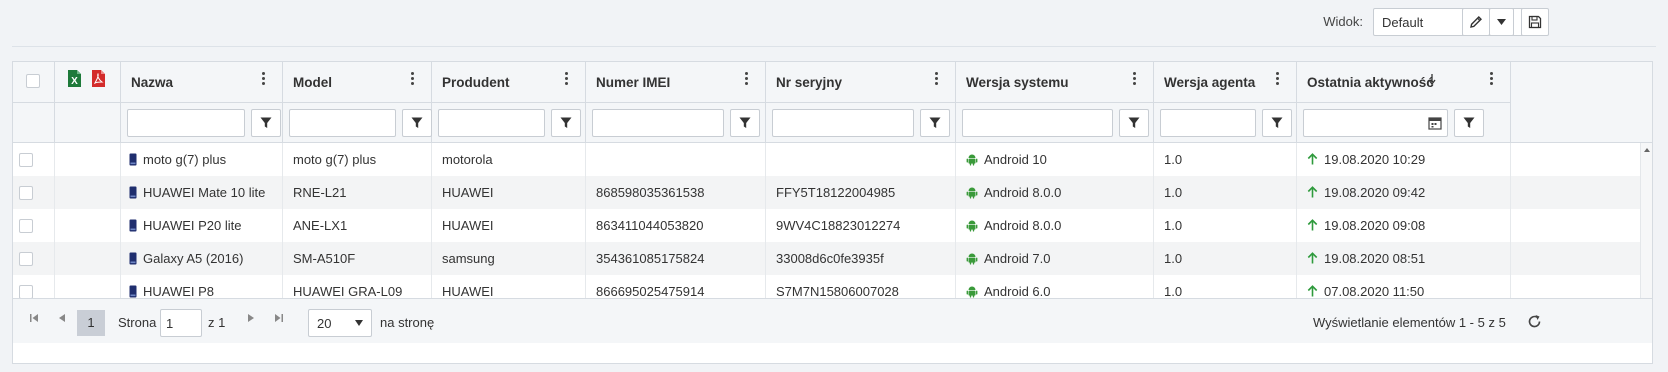 This screenshot has height=372, width=1668. Describe the element at coordinates (476, 82) in the screenshot. I see `column-title: Produdent` at that location.